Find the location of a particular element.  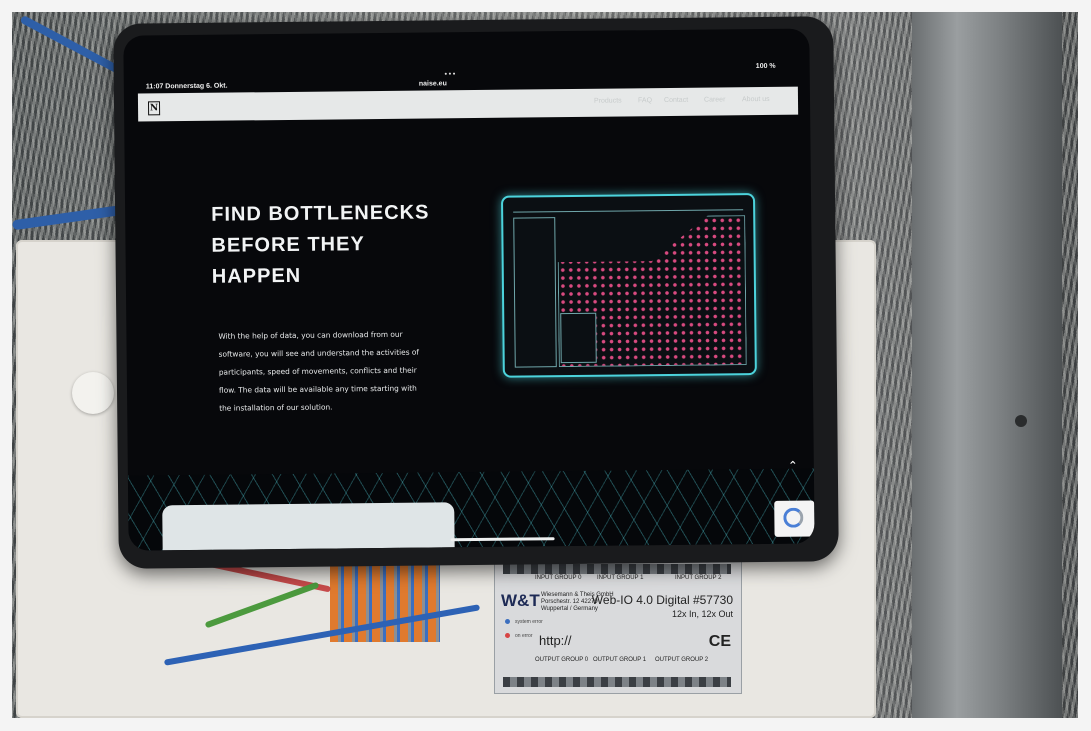

rail-hole is located at coordinates (1021, 421).